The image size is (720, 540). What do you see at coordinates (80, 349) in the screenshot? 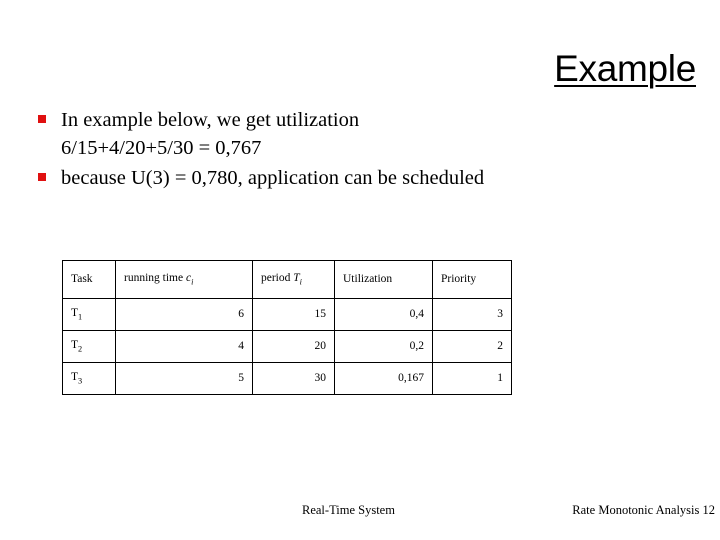
I see `cell-task-name-subscript: 2` at bounding box center [80, 349].